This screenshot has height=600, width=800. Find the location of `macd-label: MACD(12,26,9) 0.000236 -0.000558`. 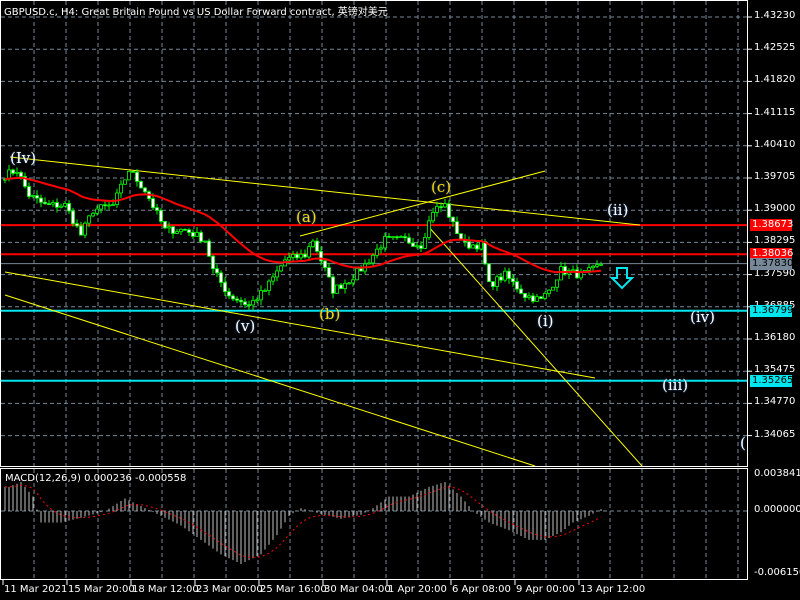

macd-label: MACD(12,26,9) 0.000236 -0.000558 is located at coordinates (96, 478).